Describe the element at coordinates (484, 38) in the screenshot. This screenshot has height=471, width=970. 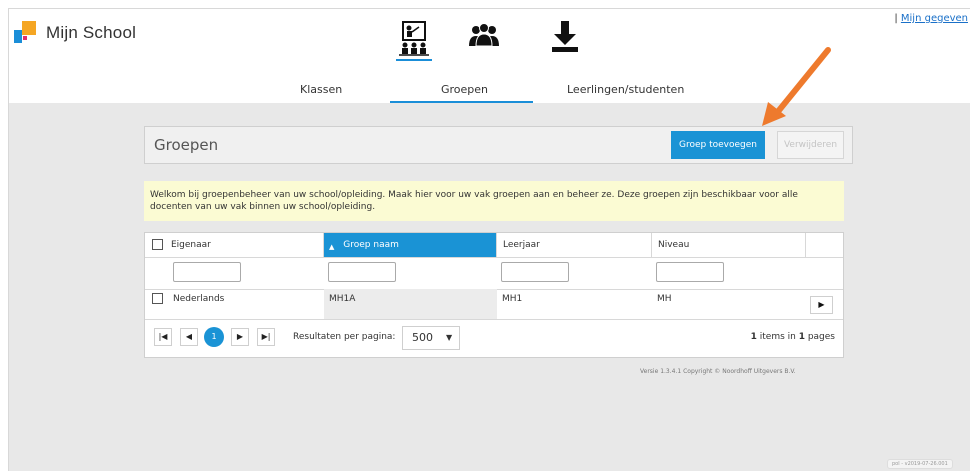
I see `group-icon` at that location.